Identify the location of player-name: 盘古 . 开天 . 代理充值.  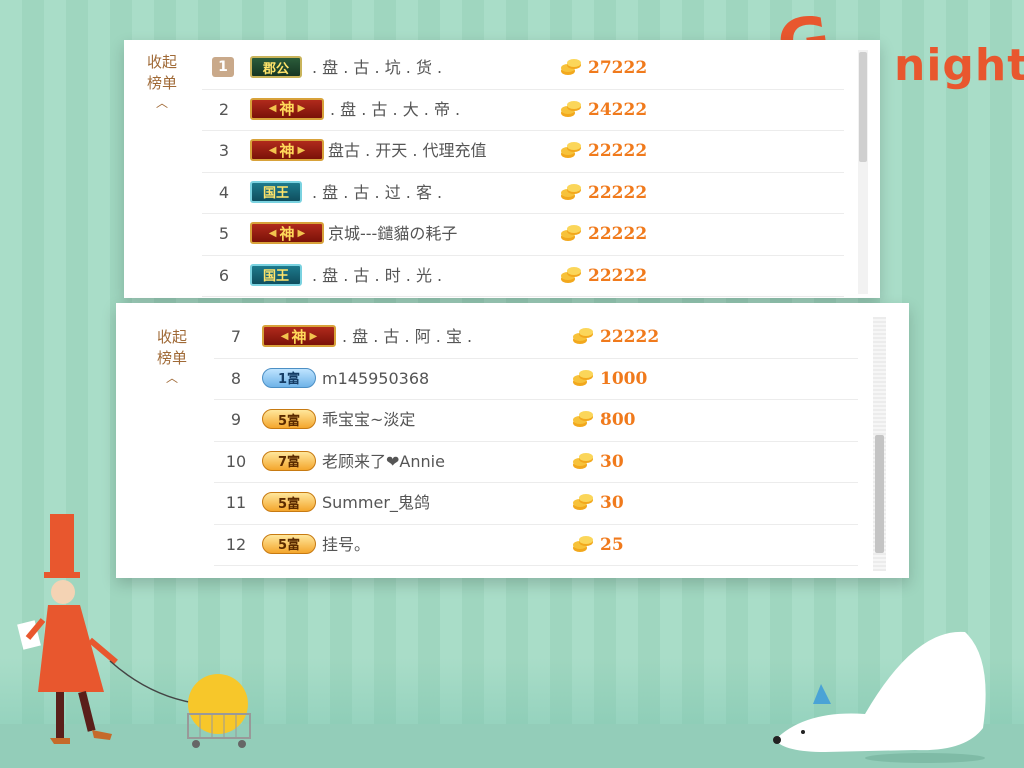
(407, 151).